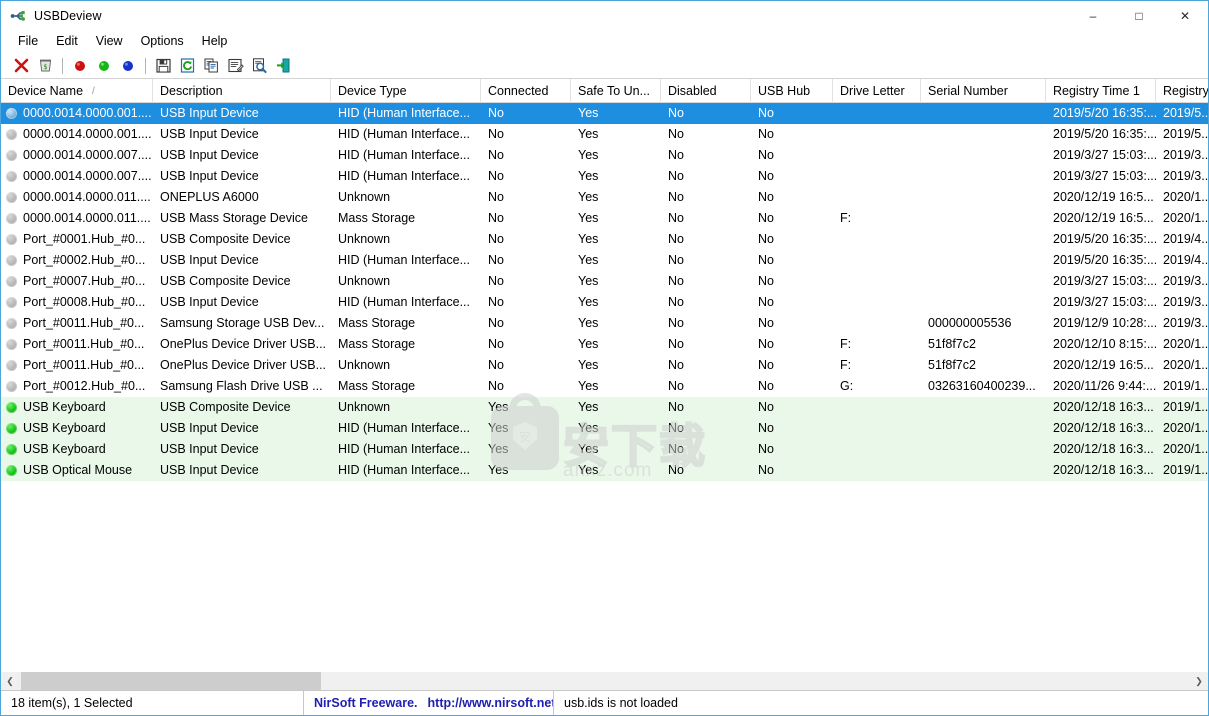  What do you see at coordinates (526, 91) in the screenshot?
I see `column-header-connected: Connected` at bounding box center [526, 91].